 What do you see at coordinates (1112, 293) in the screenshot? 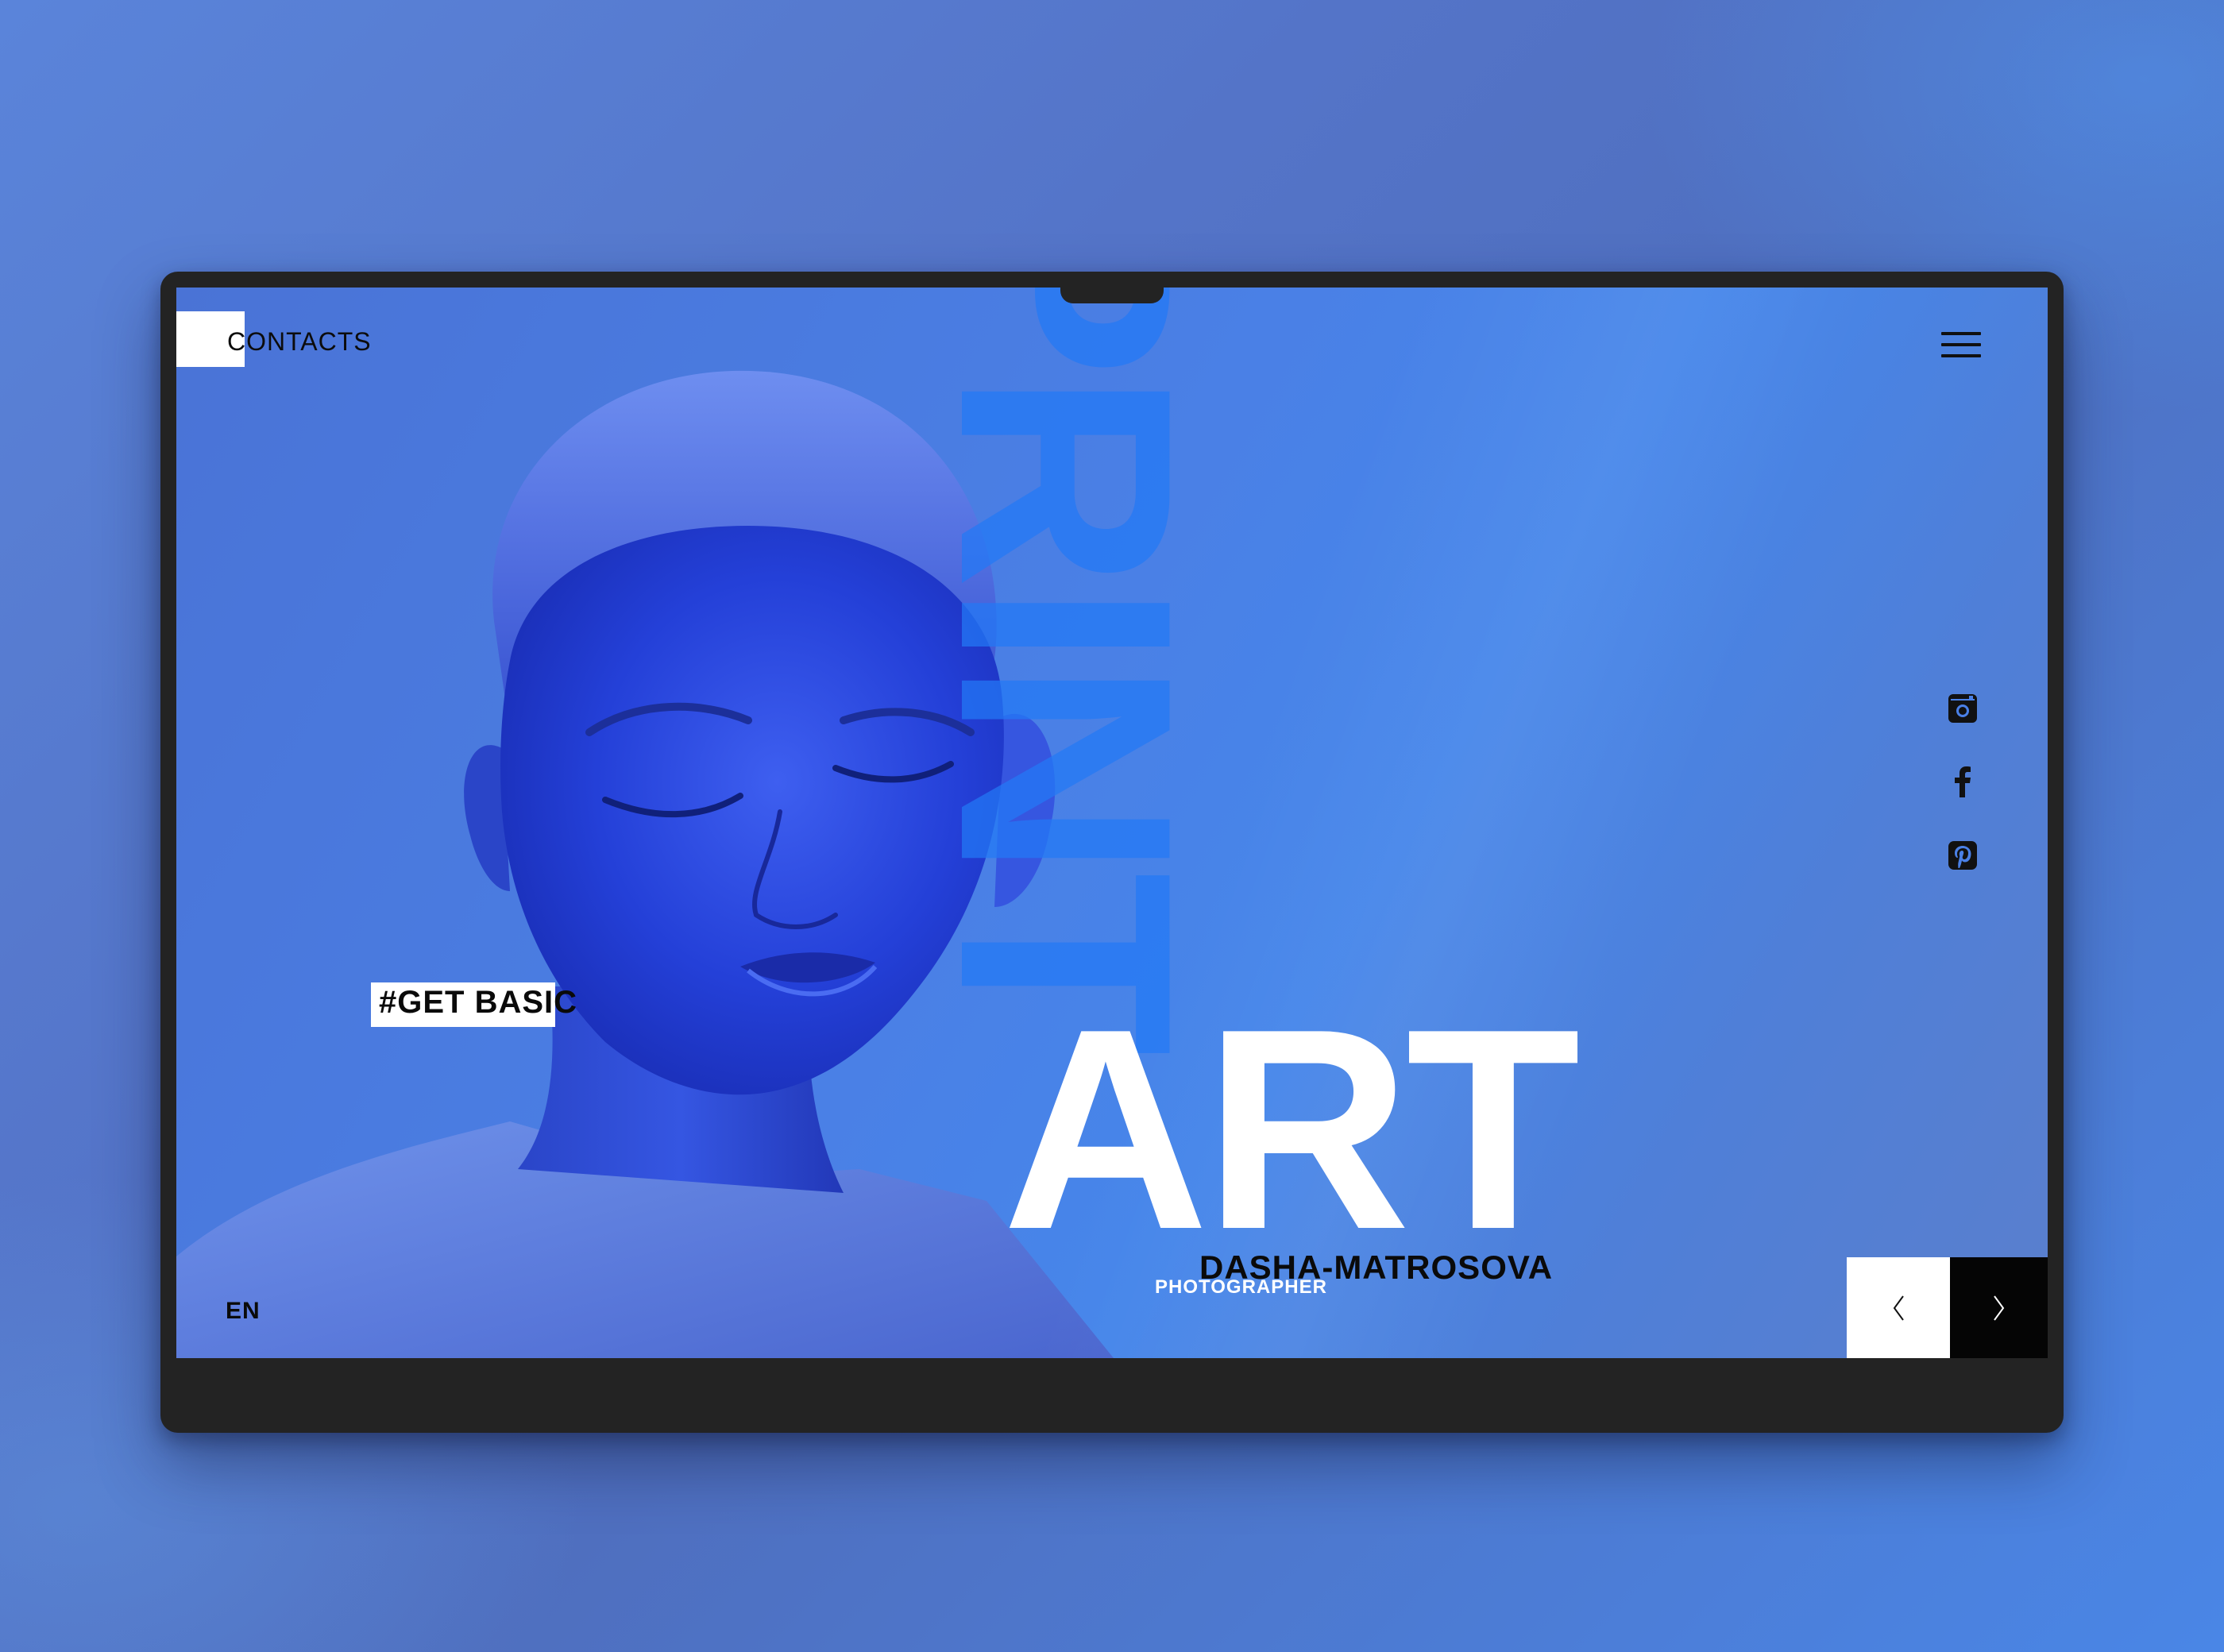
I see `laptop-camera-notch` at bounding box center [1112, 293].